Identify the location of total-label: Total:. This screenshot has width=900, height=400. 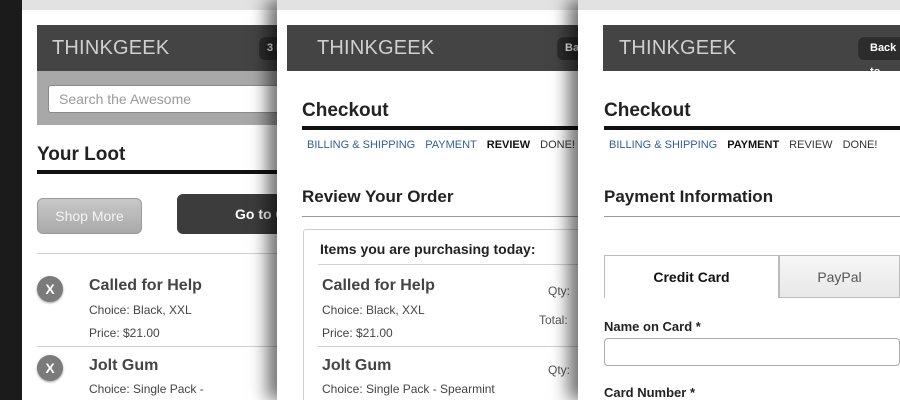
(553, 320).